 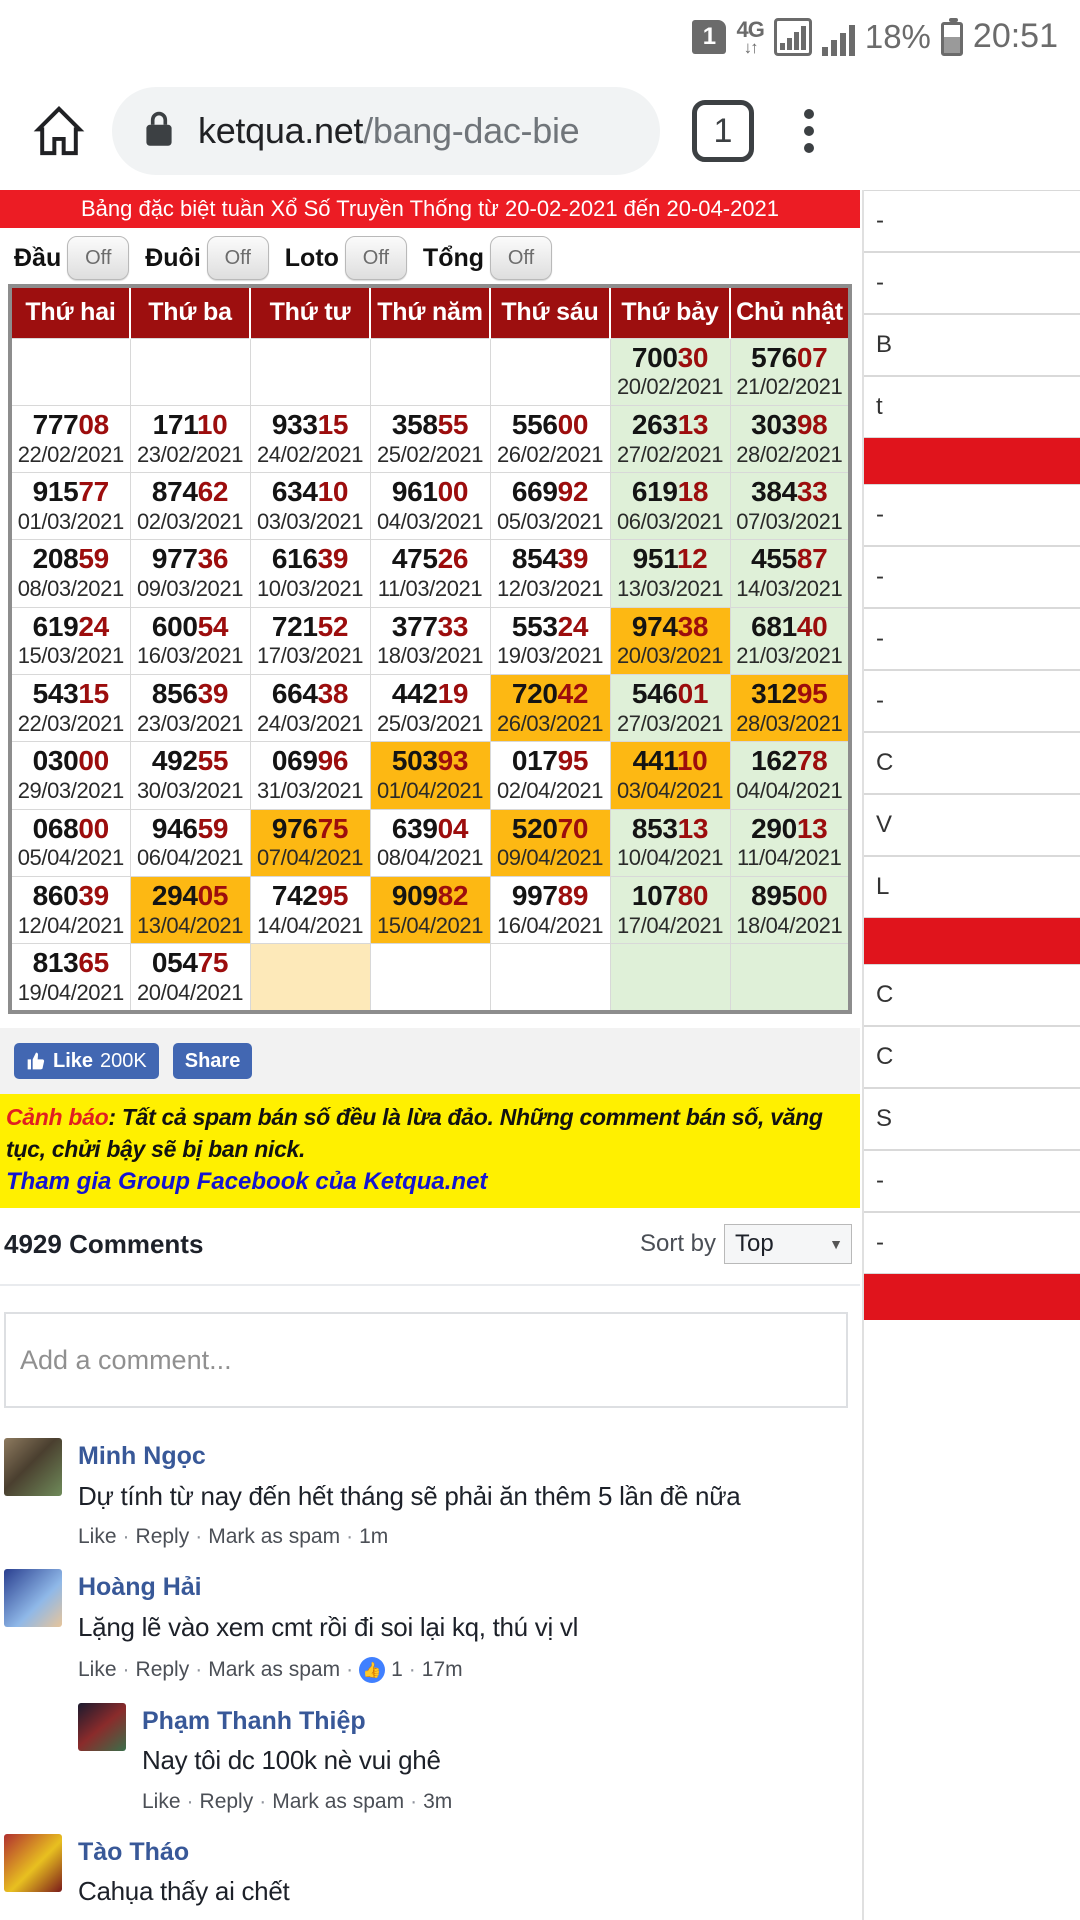 I want to click on toggle-switch-dau: Off, so click(x=98, y=258).